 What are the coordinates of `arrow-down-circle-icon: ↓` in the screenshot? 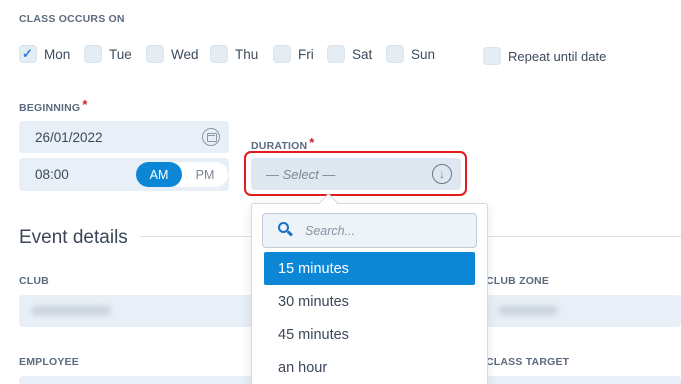 It's located at (442, 174).